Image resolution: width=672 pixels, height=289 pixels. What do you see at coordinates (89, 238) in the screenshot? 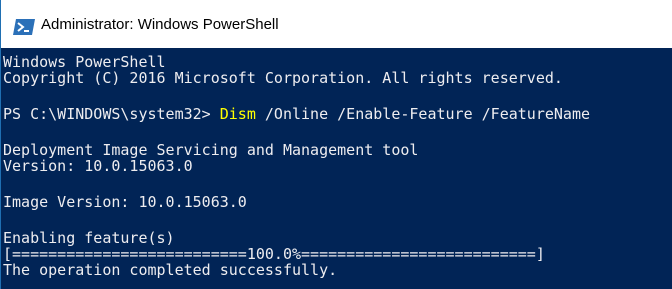
I see `enabling-status: Enabling feature(s)` at bounding box center [89, 238].